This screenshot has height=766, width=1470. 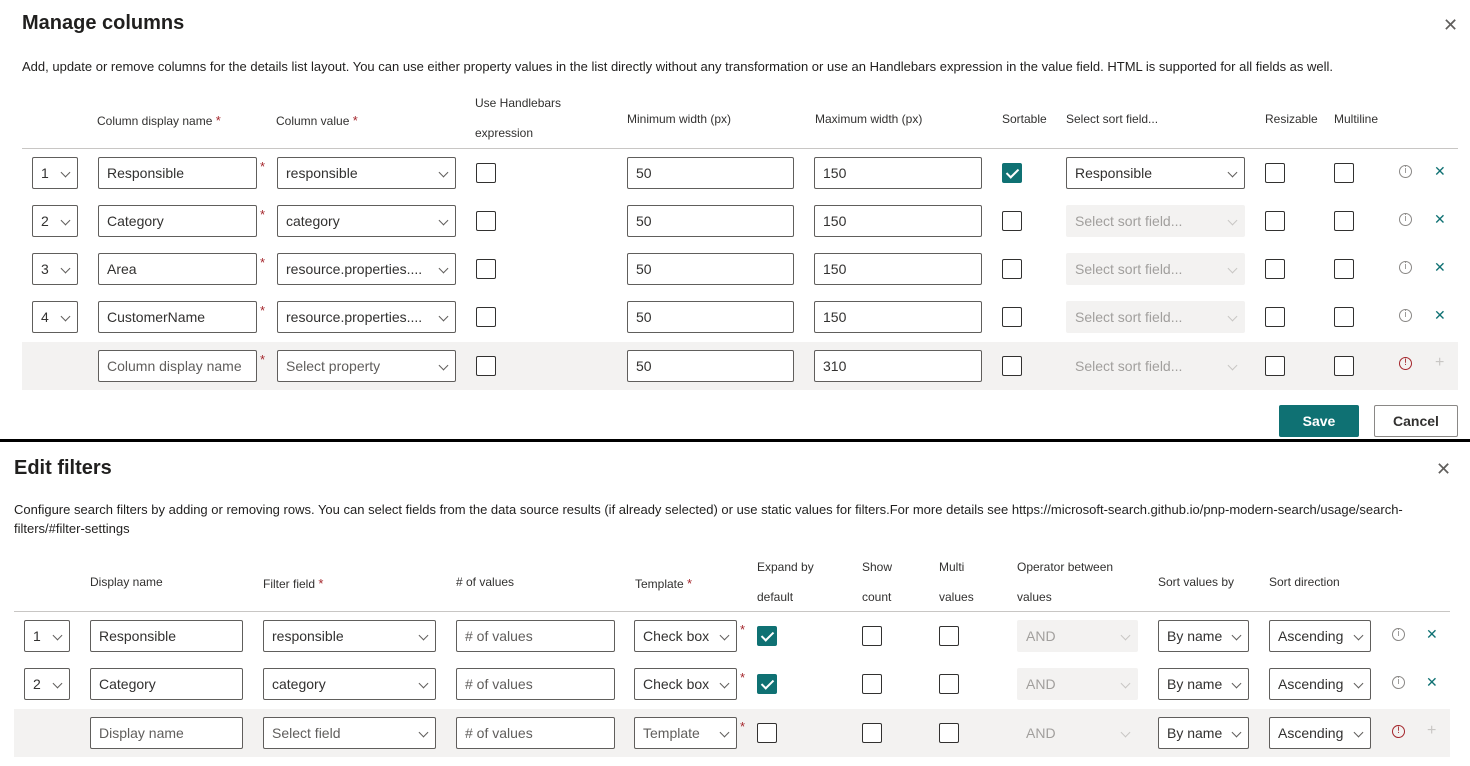 I want to click on new-operator-dropdown: AND, so click(x=1077, y=733).